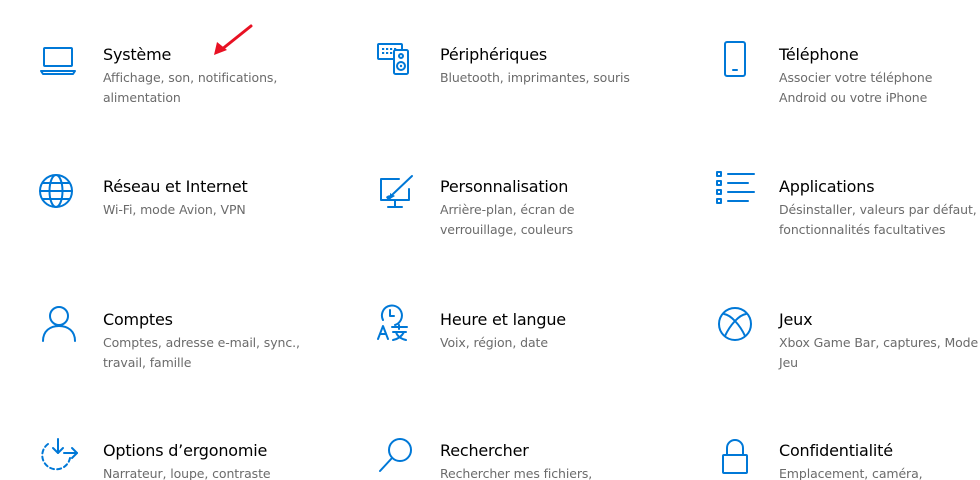 The image size is (980, 480). I want to click on search-icon, so click(397, 458).